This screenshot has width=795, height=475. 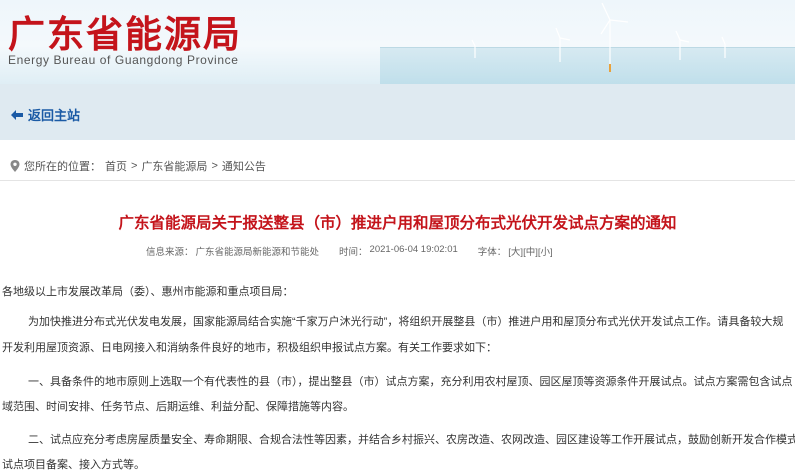 I want to click on breadcrumb: 您所在的位置： 首页 > 广东省能源局 > 通知公告, so click(x=138, y=166).